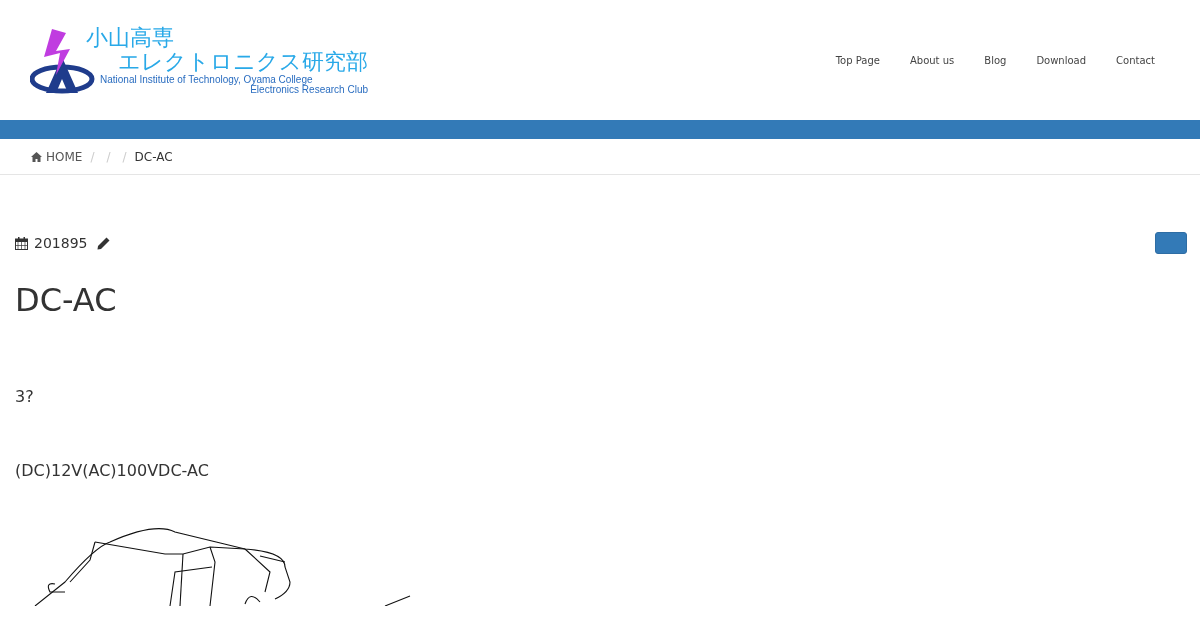 This screenshot has height=630, width=1200. What do you see at coordinates (66, 300) in the screenshot?
I see `post-title: DC-AC` at bounding box center [66, 300].